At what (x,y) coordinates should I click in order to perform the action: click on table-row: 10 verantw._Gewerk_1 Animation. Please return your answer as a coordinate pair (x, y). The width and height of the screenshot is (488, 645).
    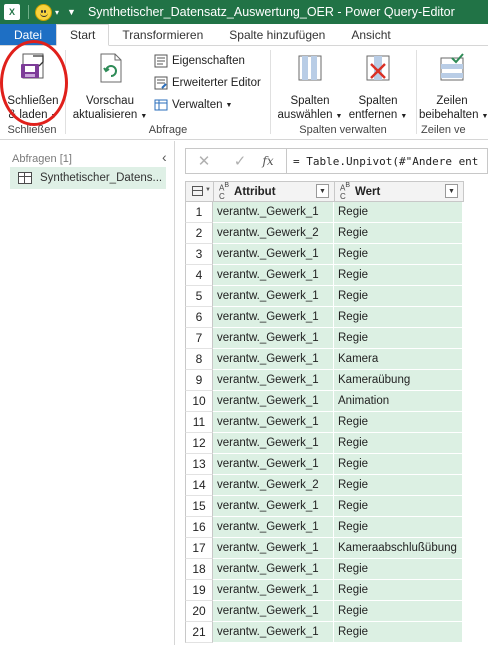
    Looking at the image, I should click on (324, 401).